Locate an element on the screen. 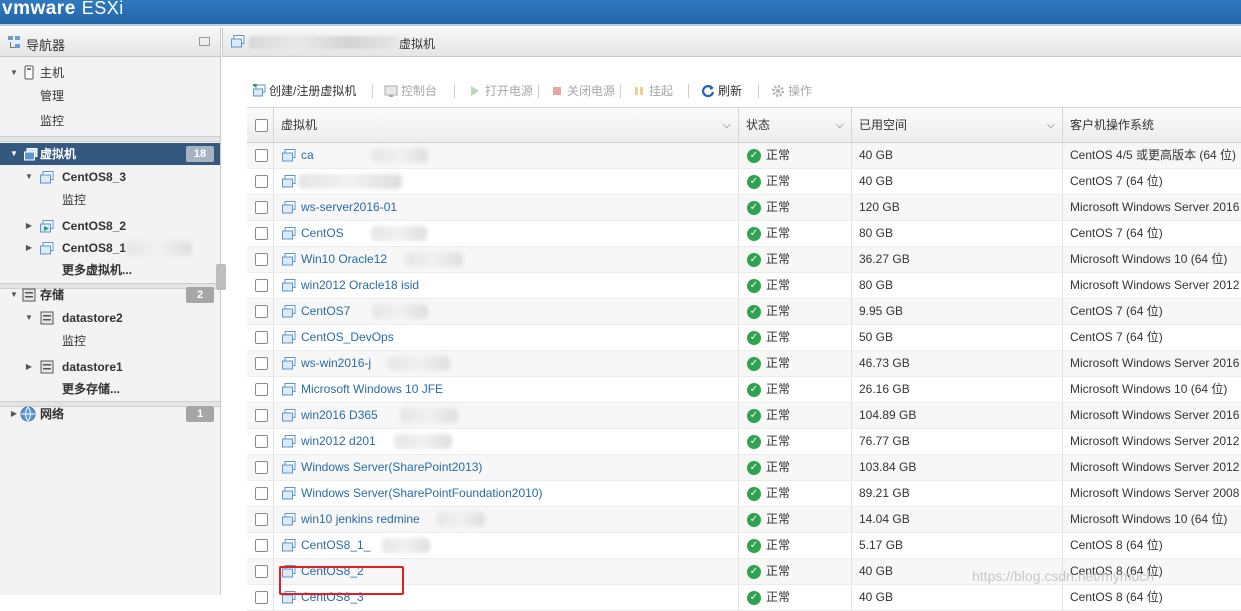 The width and height of the screenshot is (1241, 611). nav-item-vm-centos8-3: ▼ CentOS8_3 is located at coordinates (110, 177).